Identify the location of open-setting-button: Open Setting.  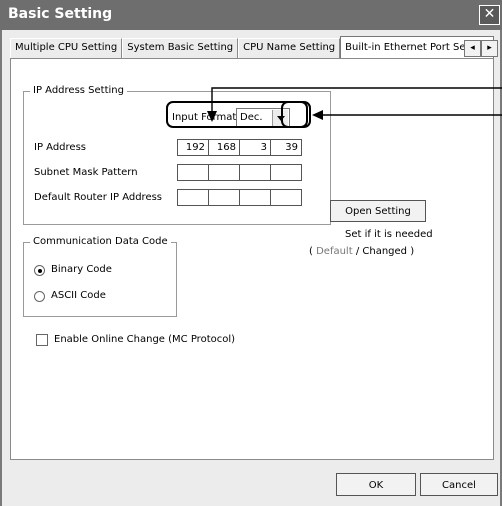
(378, 211).